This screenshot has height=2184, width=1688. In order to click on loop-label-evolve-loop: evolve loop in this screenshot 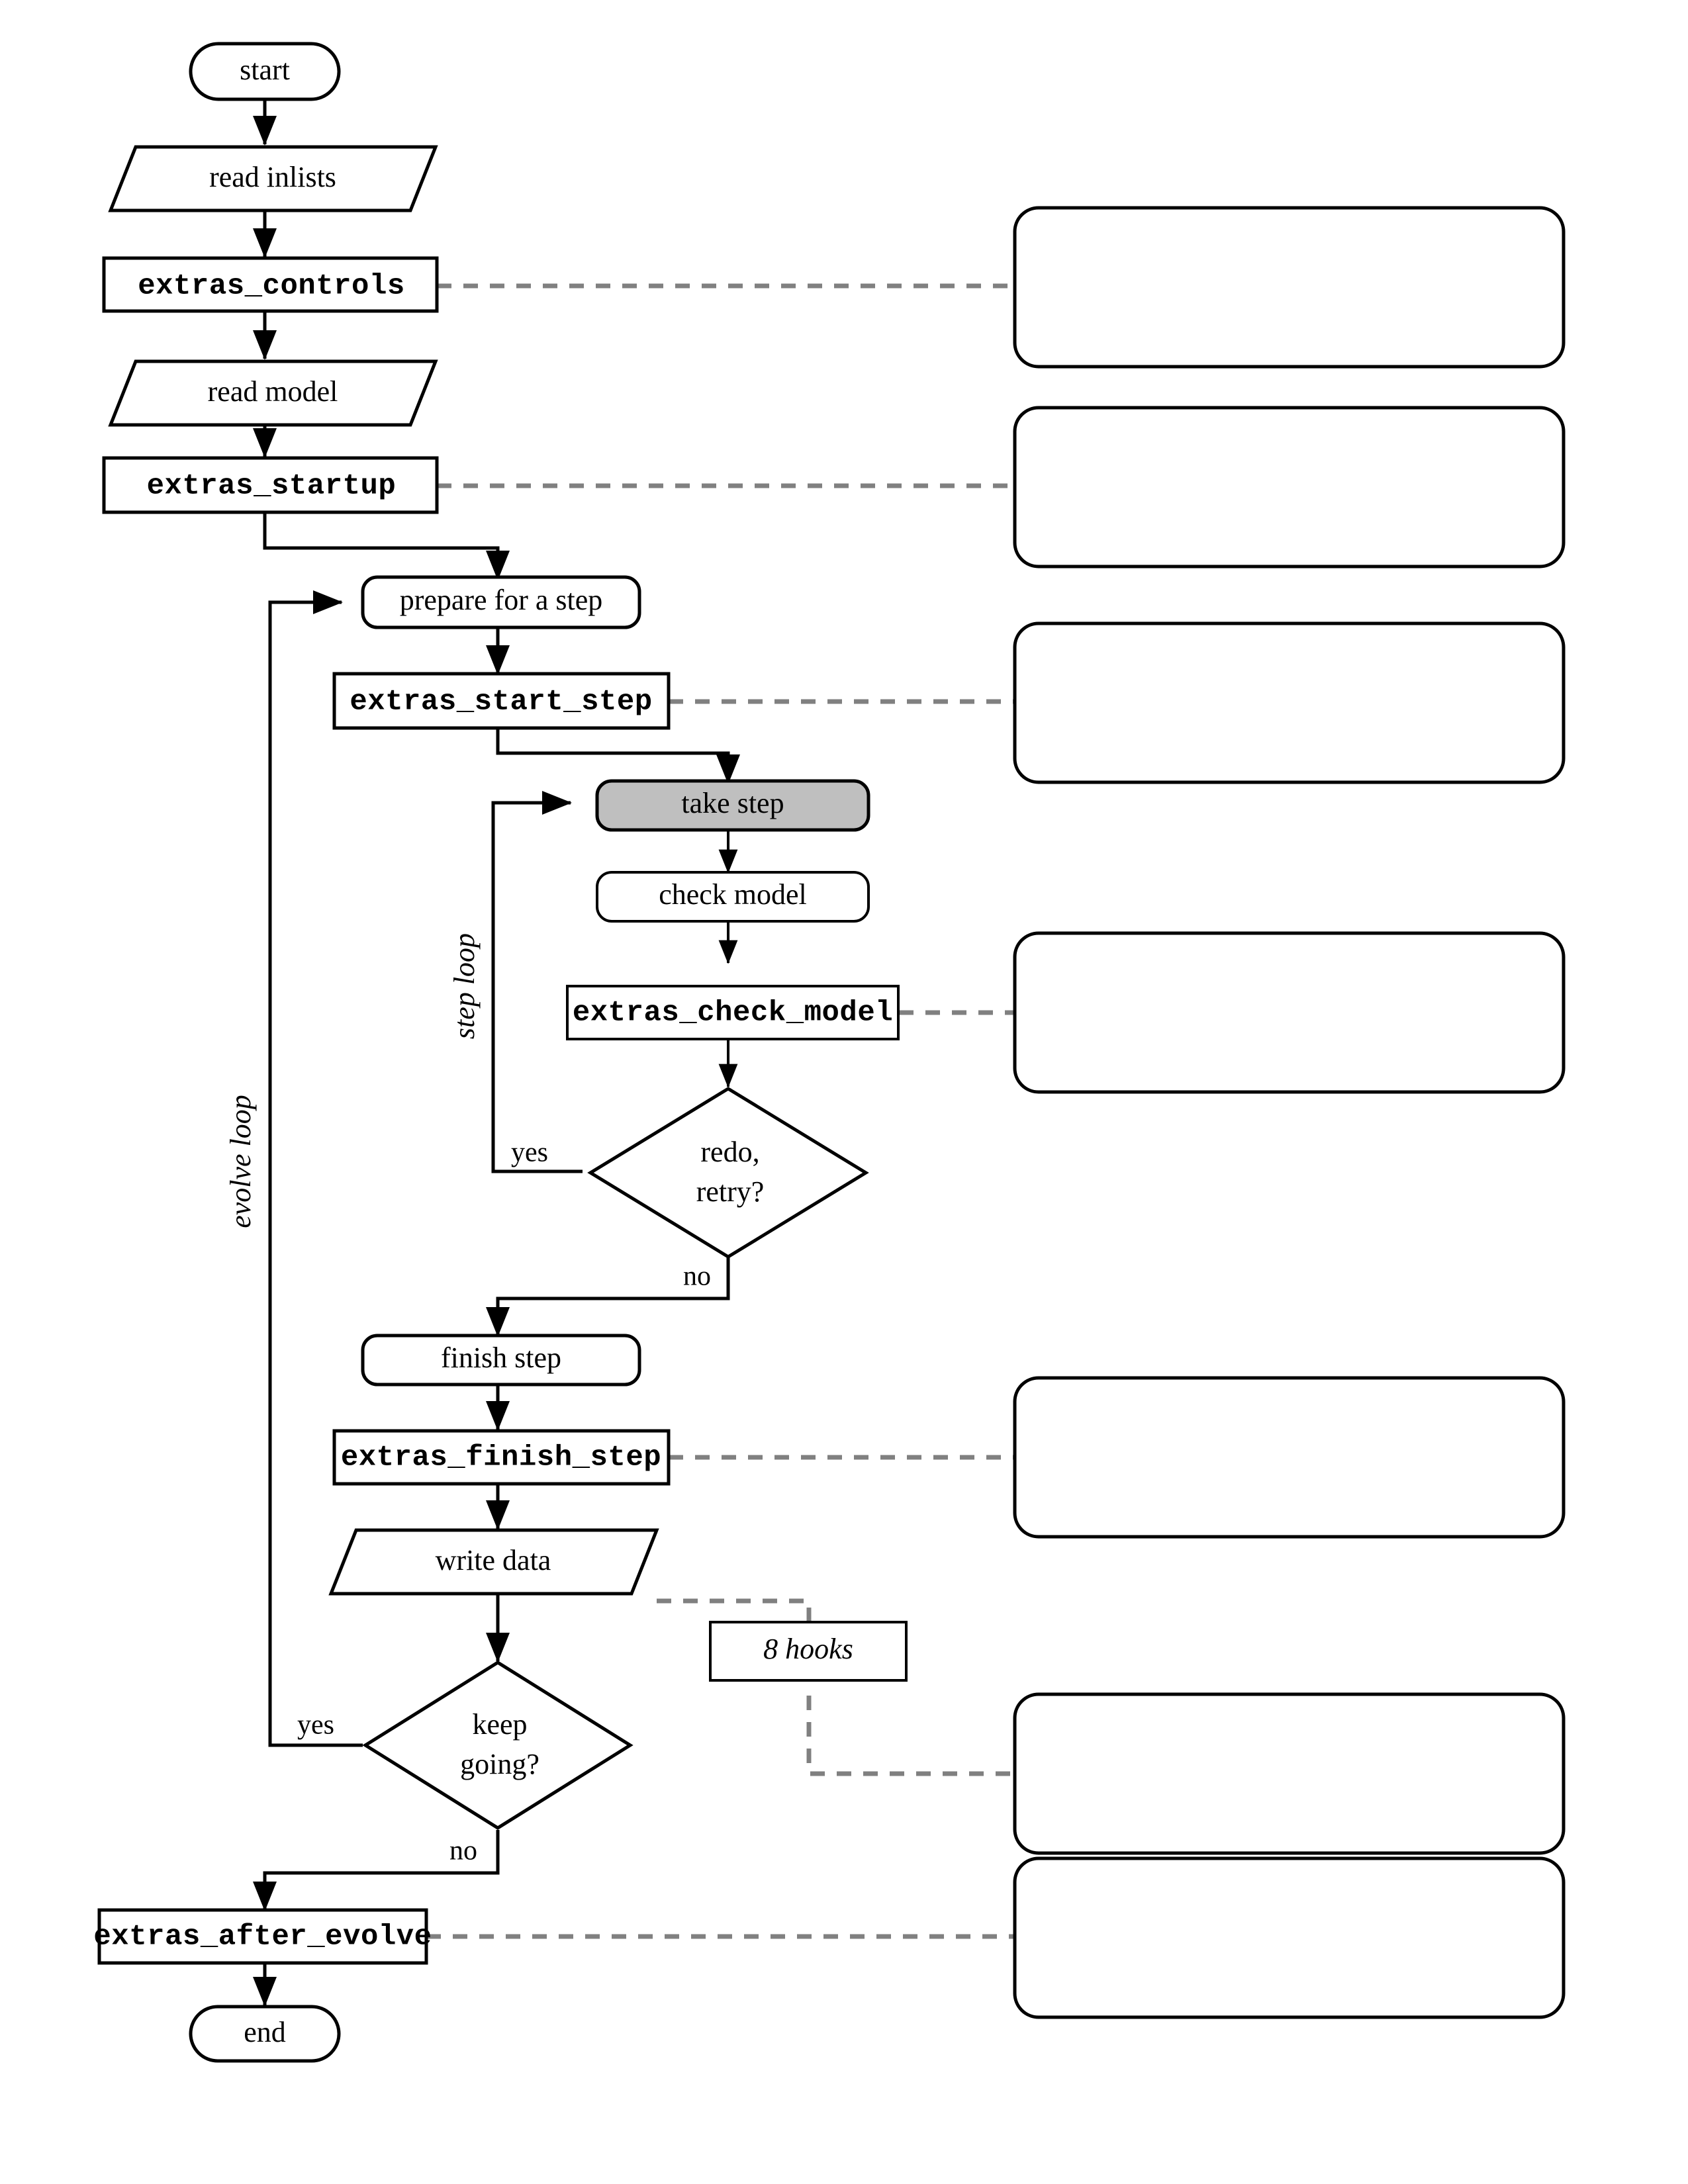, I will do `click(240, 1161)`.